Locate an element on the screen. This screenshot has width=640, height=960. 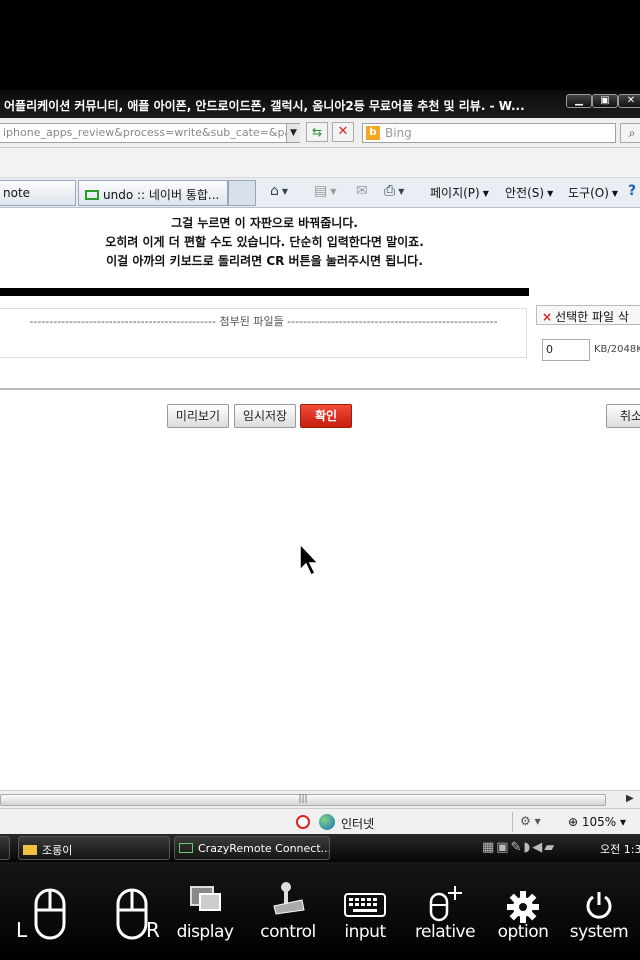
temp-save-button: 임시저장 is located at coordinates (265, 416).